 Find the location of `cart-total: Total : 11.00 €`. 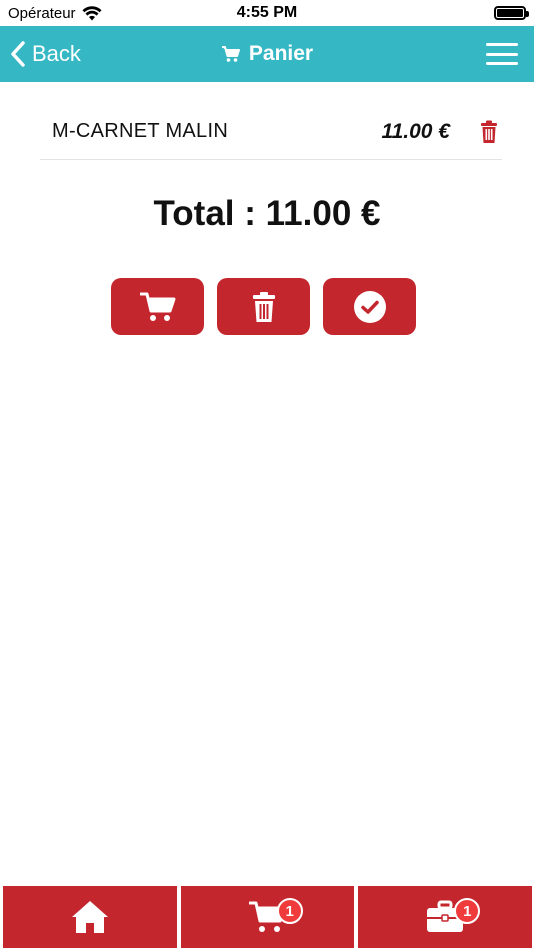

cart-total: Total : 11.00 € is located at coordinates (267, 213).